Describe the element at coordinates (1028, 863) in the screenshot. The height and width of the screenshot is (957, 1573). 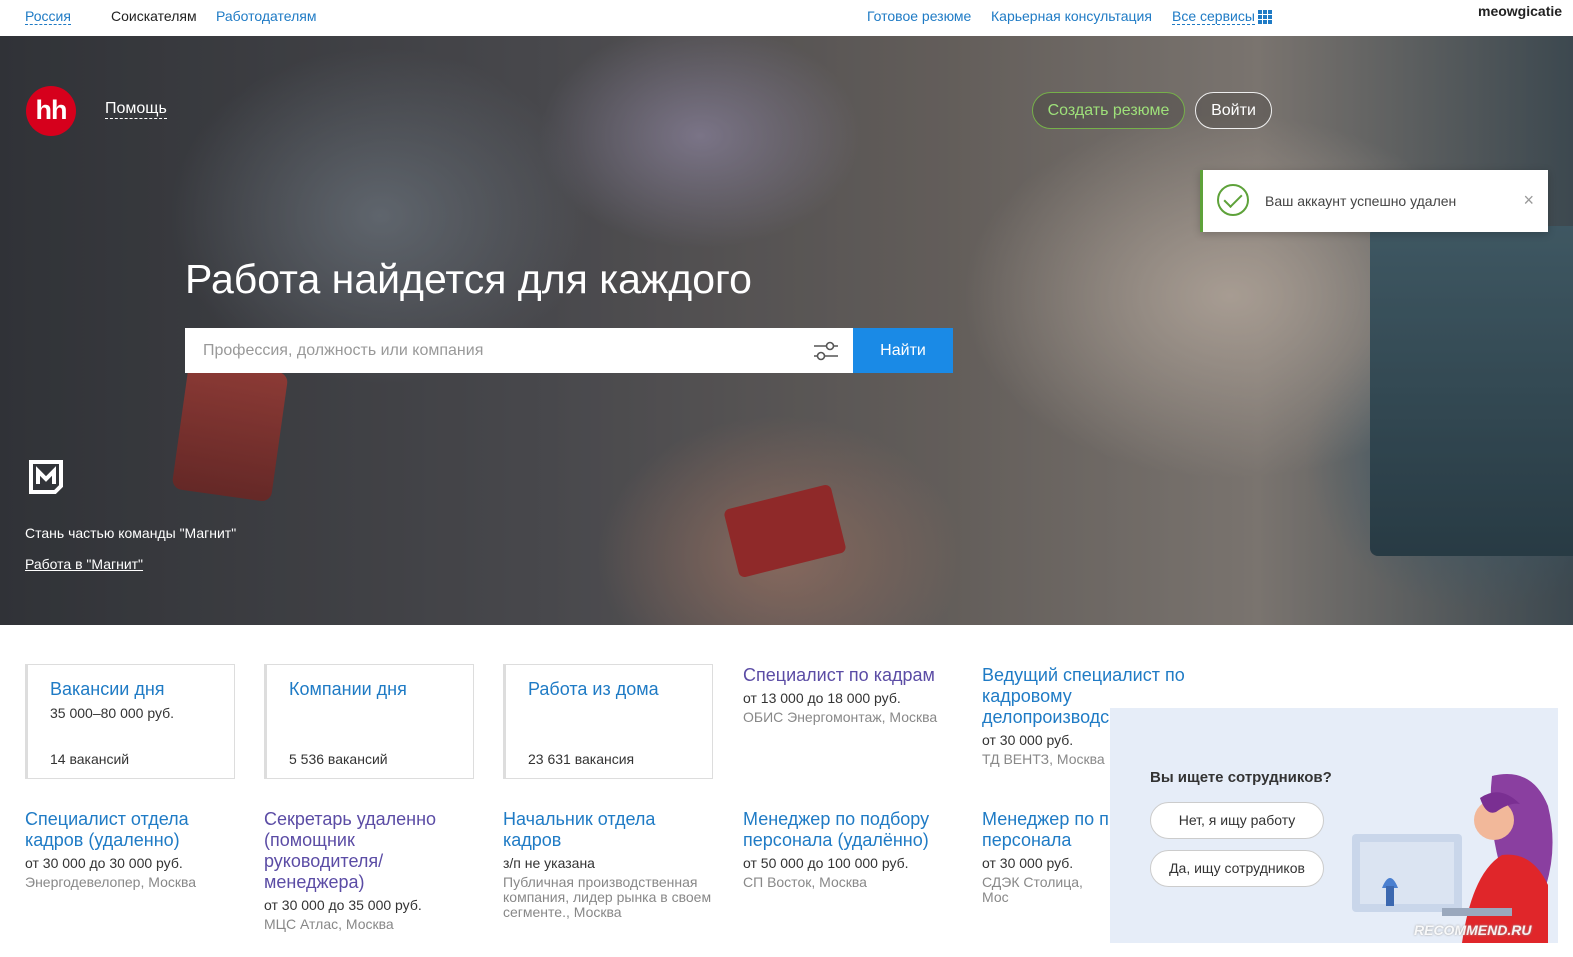
I see `vacancy-salary: от 30 000 руб.` at that location.